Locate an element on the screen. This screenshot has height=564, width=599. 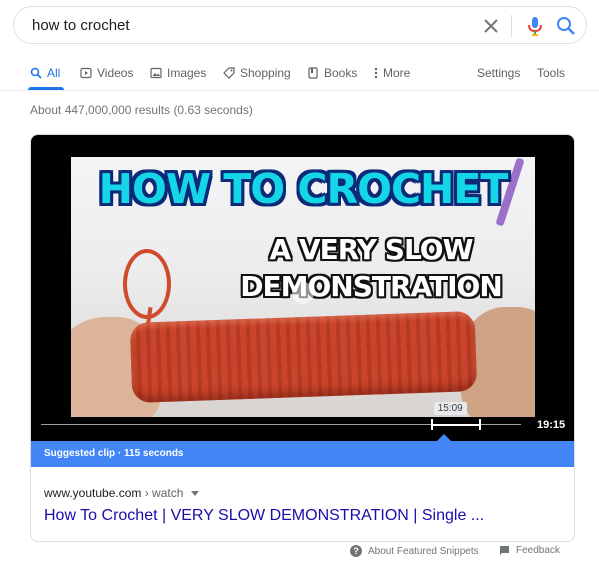
search-divider is located at coordinates (511, 26).